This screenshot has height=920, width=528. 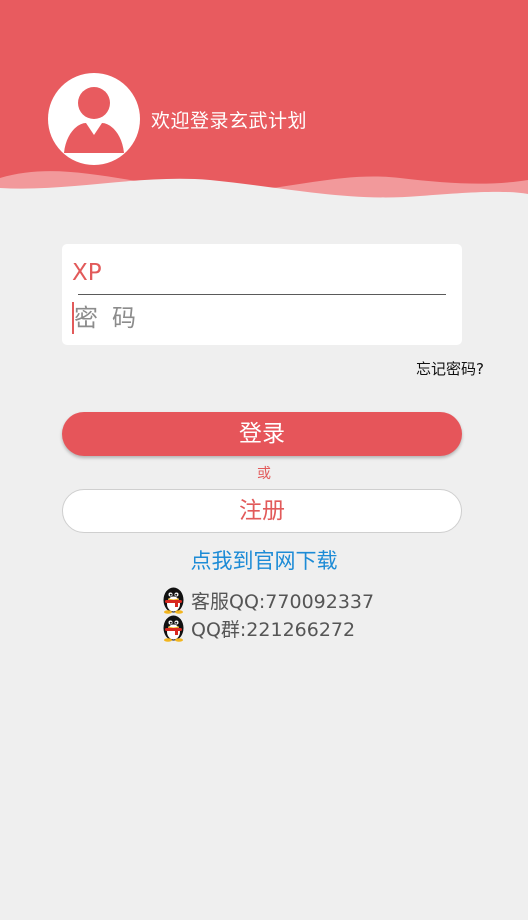 What do you see at coordinates (450, 368) in the screenshot?
I see `forgot-password-link: 忘记密码?` at bounding box center [450, 368].